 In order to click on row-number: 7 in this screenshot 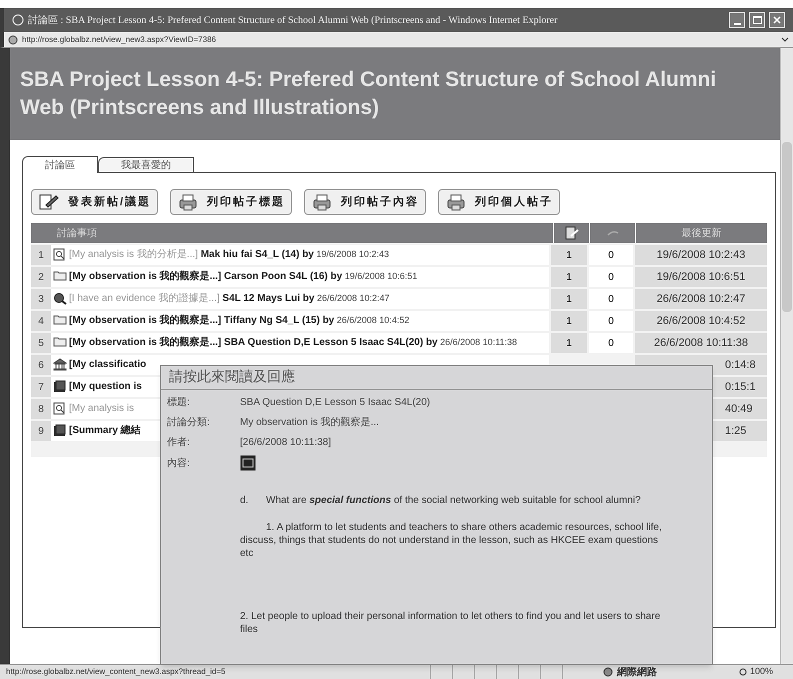, I will do `click(41, 387)`.